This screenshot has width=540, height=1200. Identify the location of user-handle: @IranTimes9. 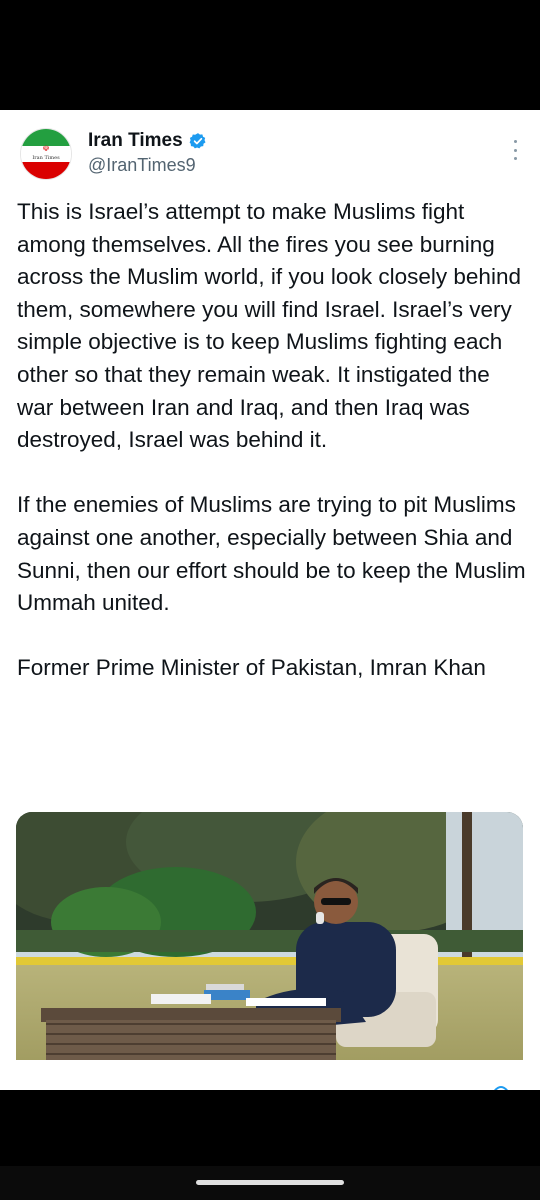
(142, 165).